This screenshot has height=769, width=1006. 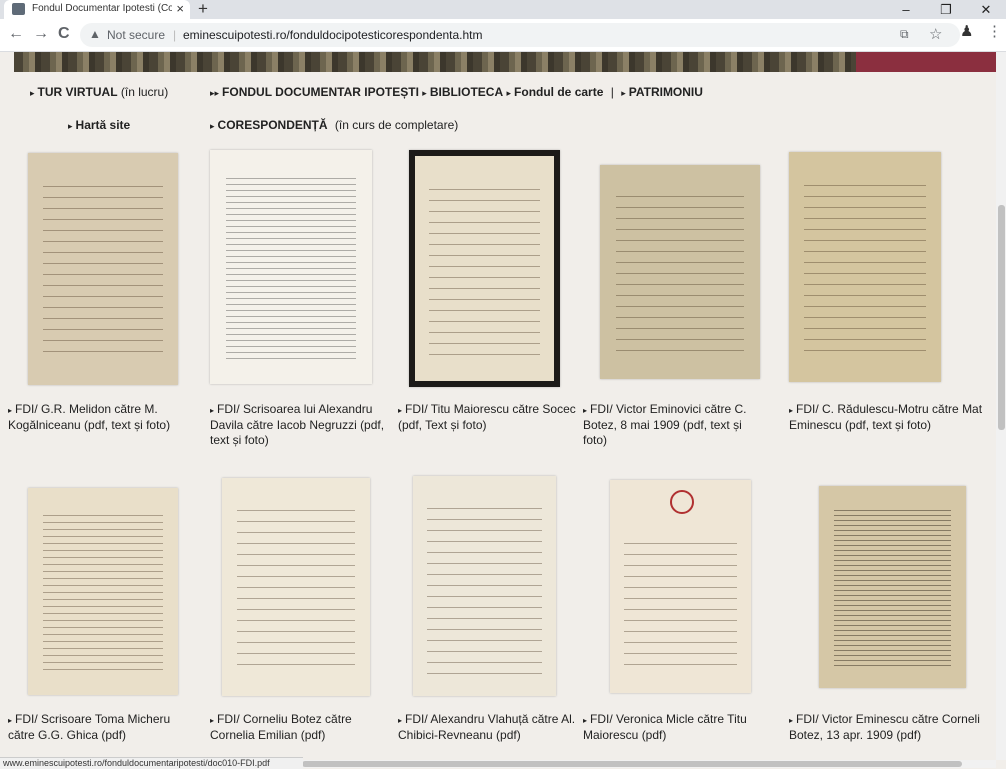 What do you see at coordinates (966, 31) in the screenshot?
I see `extension-icon: ♟` at bounding box center [966, 31].